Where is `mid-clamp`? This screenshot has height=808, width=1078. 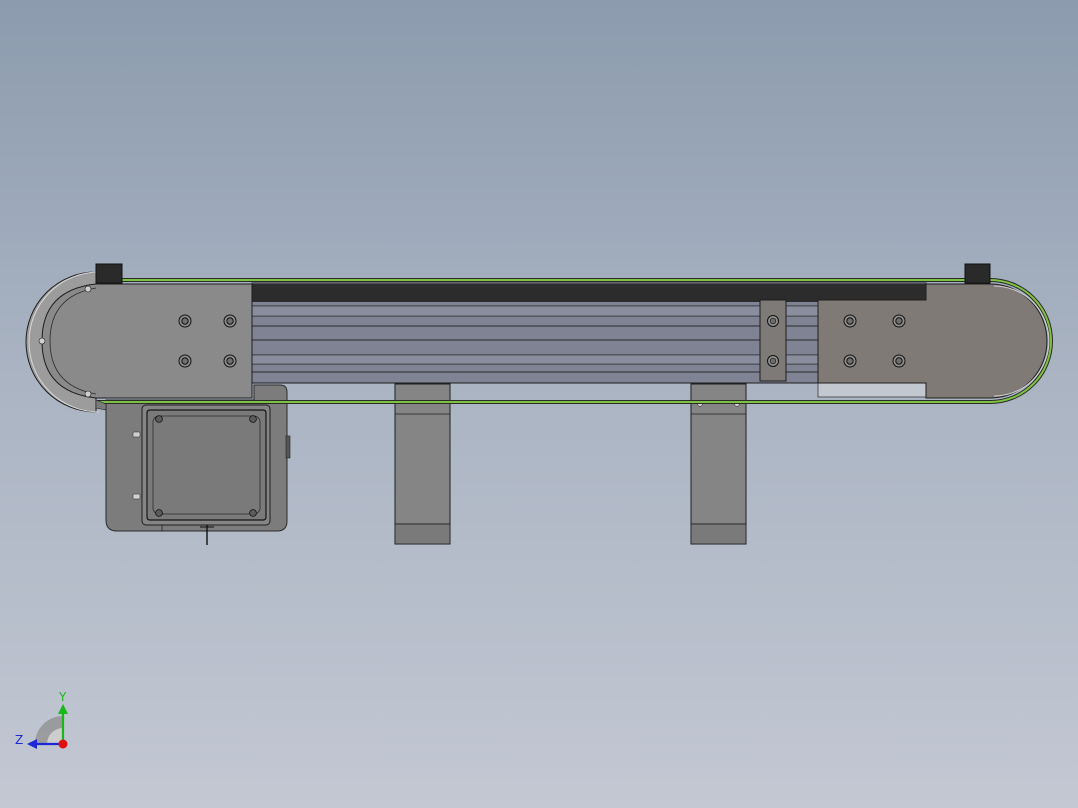
mid-clamp is located at coordinates (773, 340).